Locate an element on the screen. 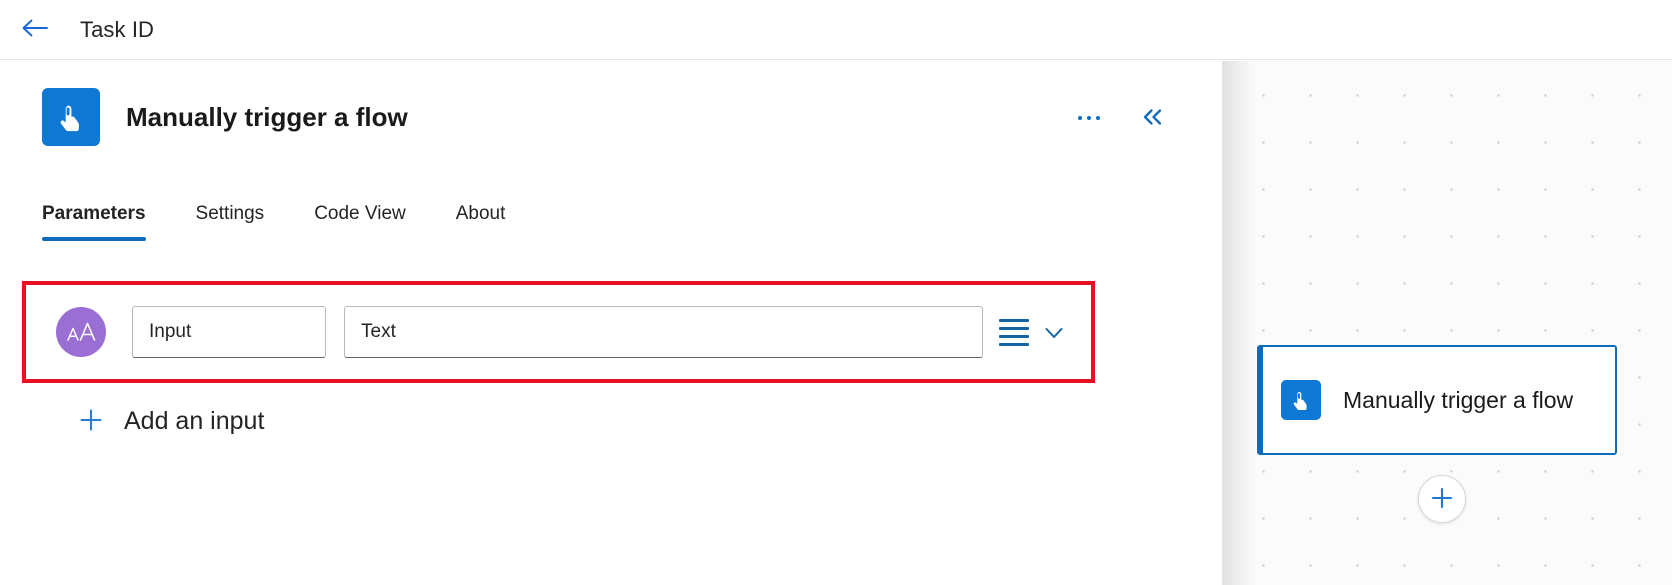 The image size is (1672, 585). detail-header-actions is located at coordinates (1121, 118).